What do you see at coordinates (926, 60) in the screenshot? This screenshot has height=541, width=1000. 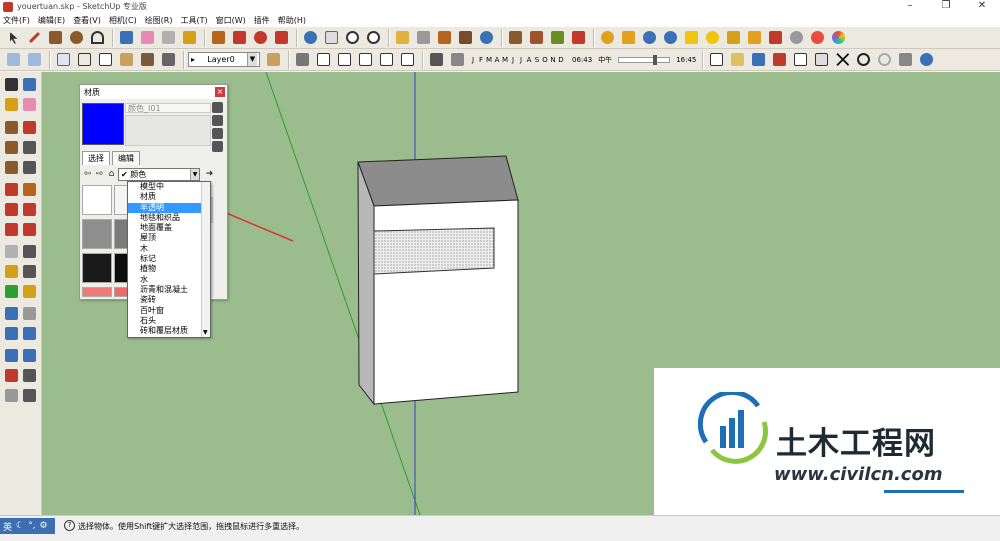 I see `model-info-button` at bounding box center [926, 60].